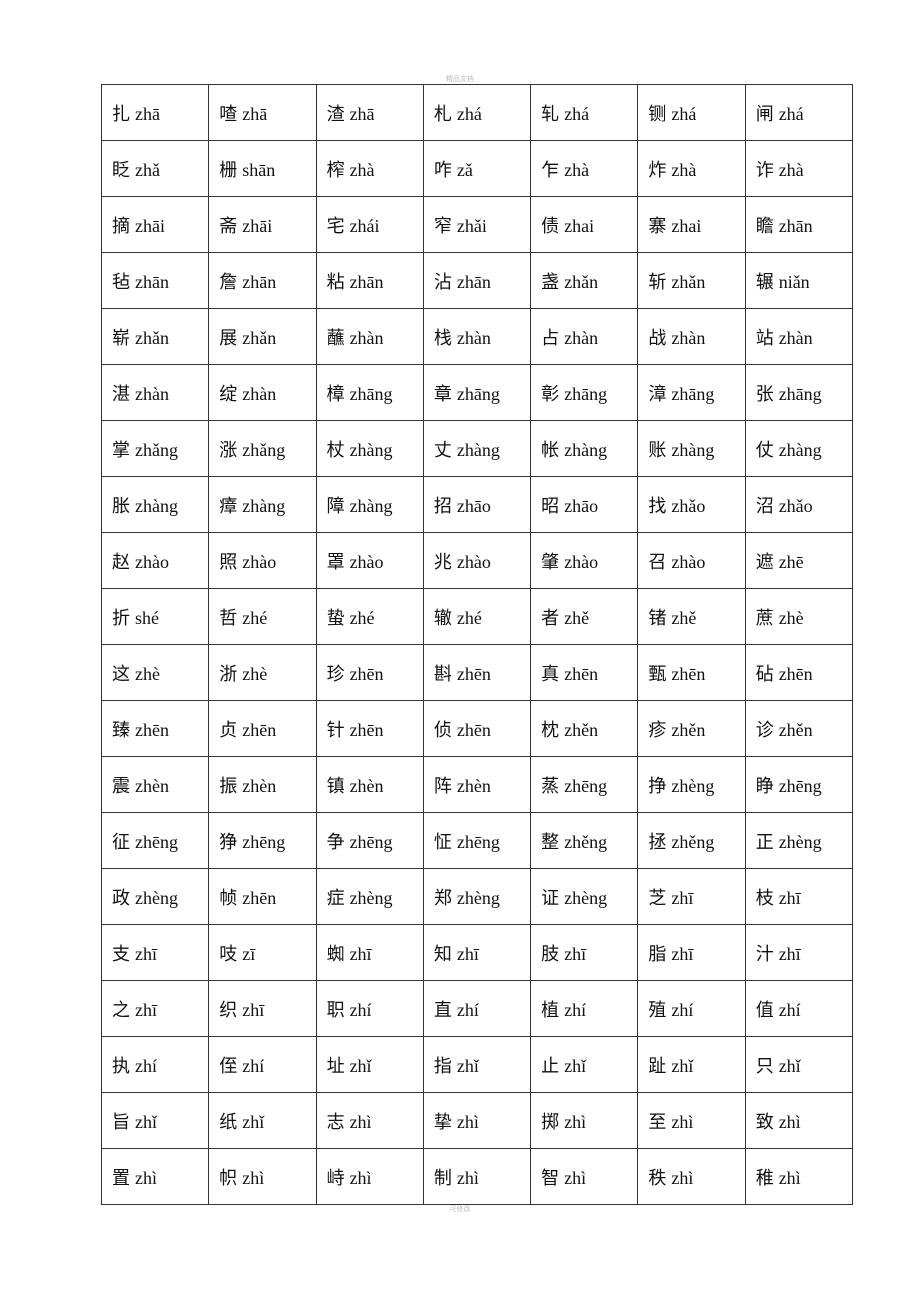 This screenshot has width=920, height=1300. Describe the element at coordinates (764, 282) in the screenshot. I see `hanzi-character: 辗` at that location.